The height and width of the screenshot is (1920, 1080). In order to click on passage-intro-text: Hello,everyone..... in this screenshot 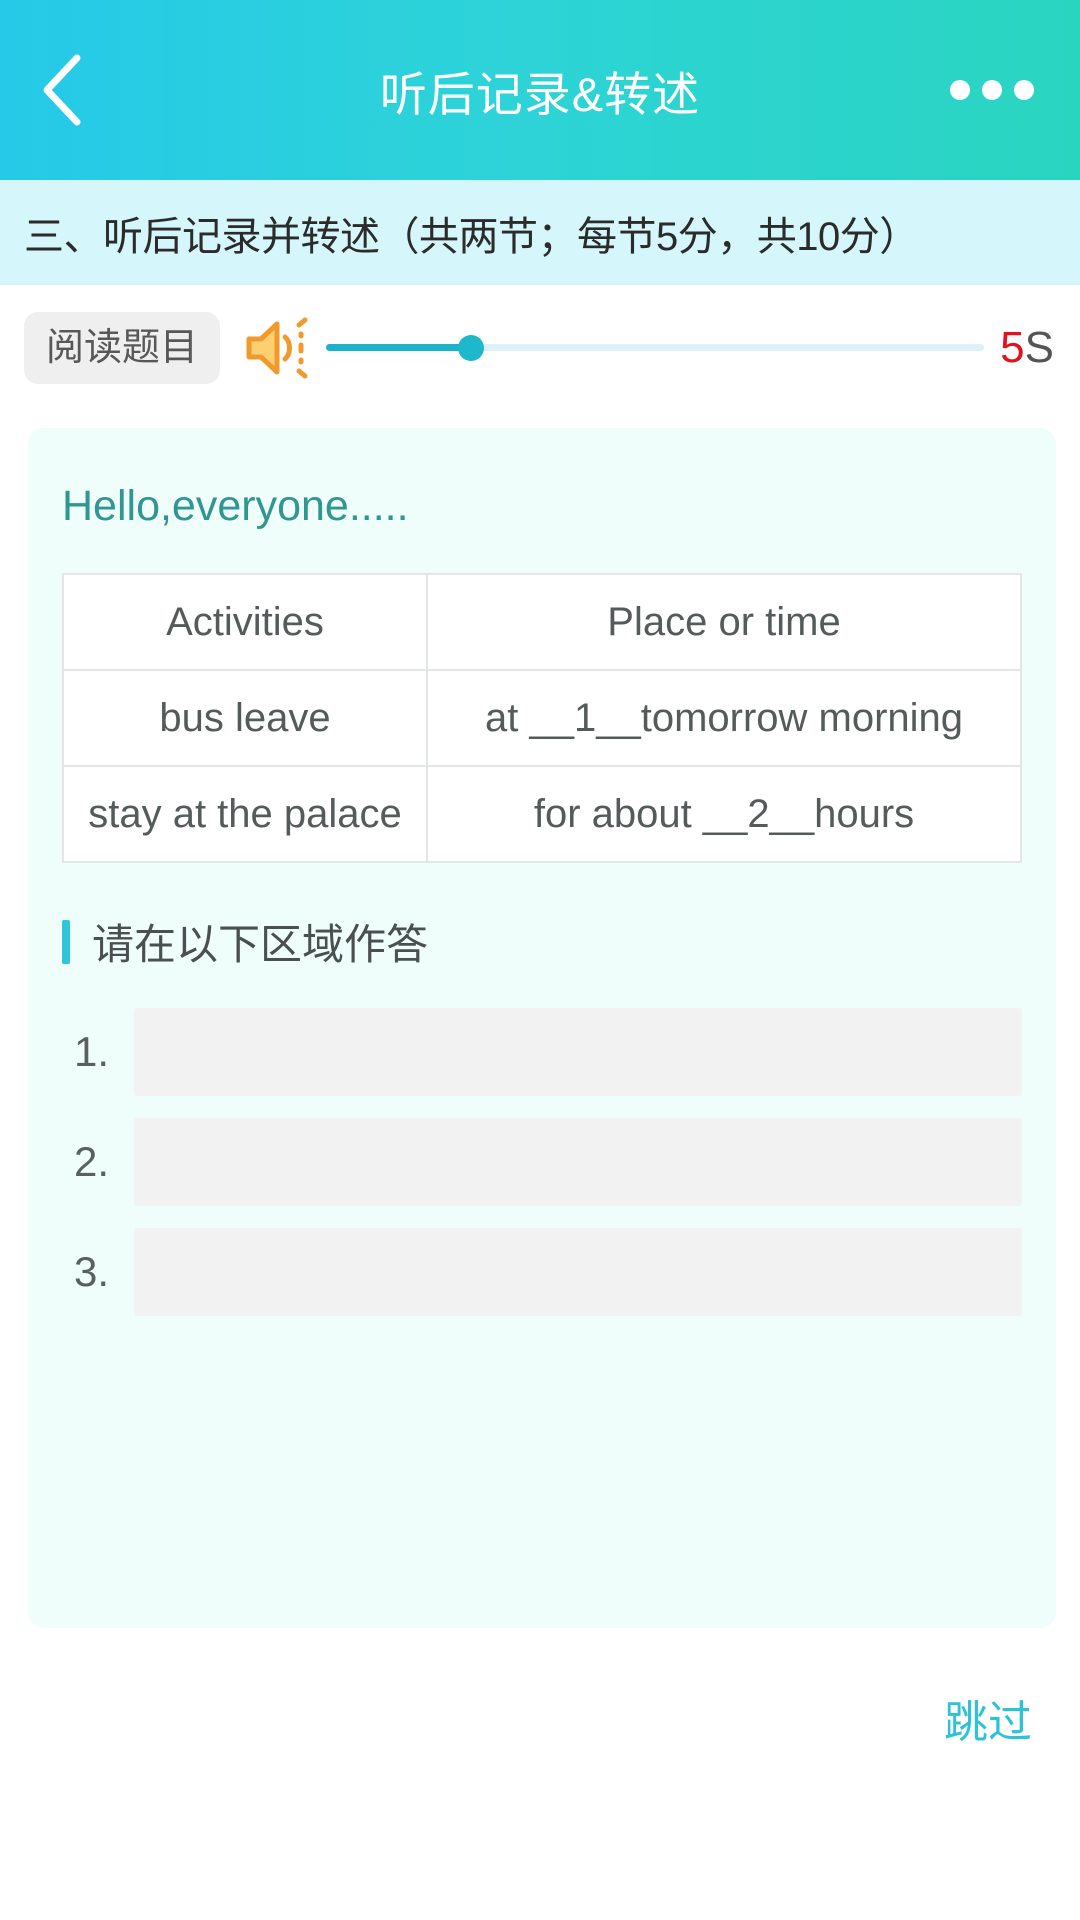, I will do `click(235, 506)`.